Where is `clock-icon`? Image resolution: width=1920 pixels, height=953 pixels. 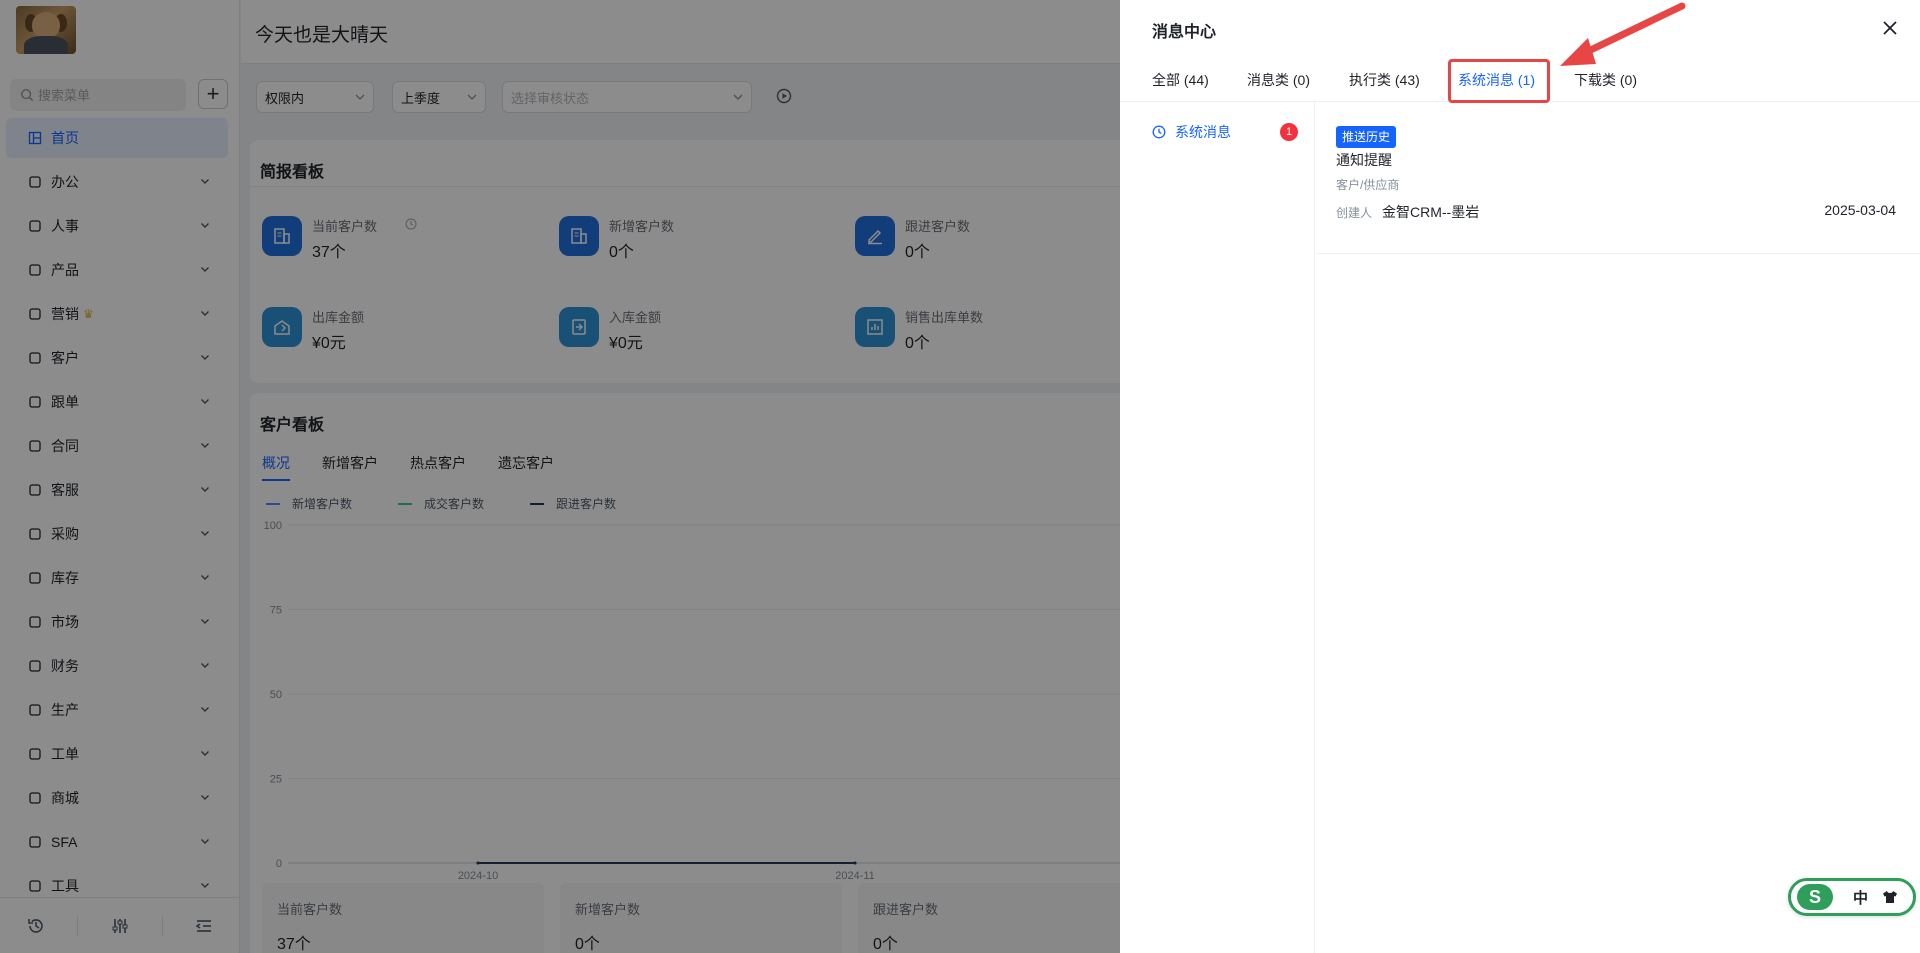
clock-icon is located at coordinates (1159, 132).